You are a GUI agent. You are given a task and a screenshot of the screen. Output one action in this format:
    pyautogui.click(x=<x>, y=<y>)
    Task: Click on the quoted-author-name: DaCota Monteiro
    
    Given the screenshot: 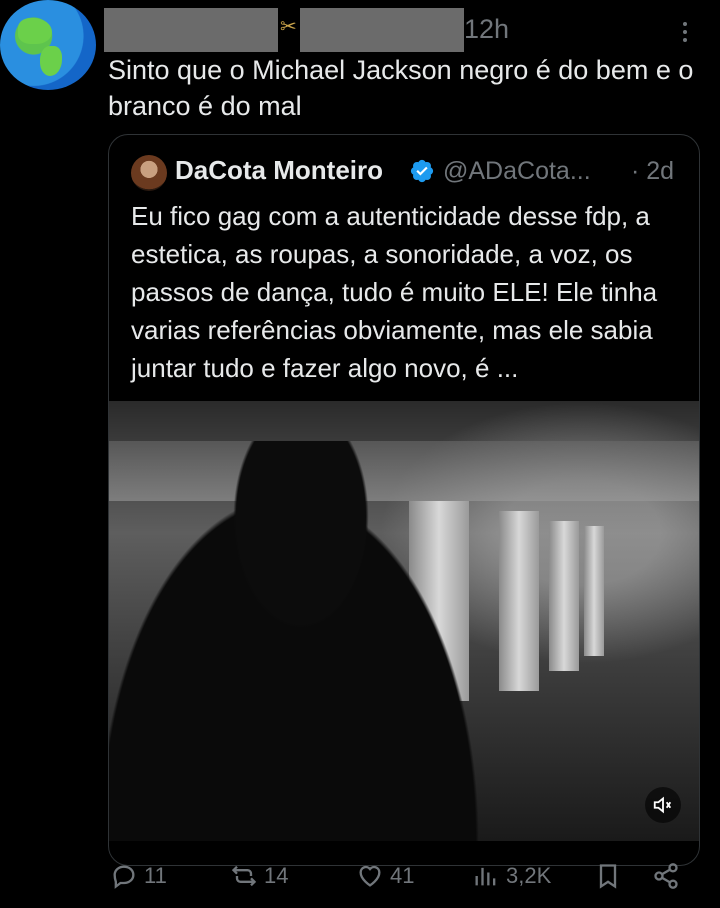 What is the action you would take?
    pyautogui.click(x=279, y=170)
    